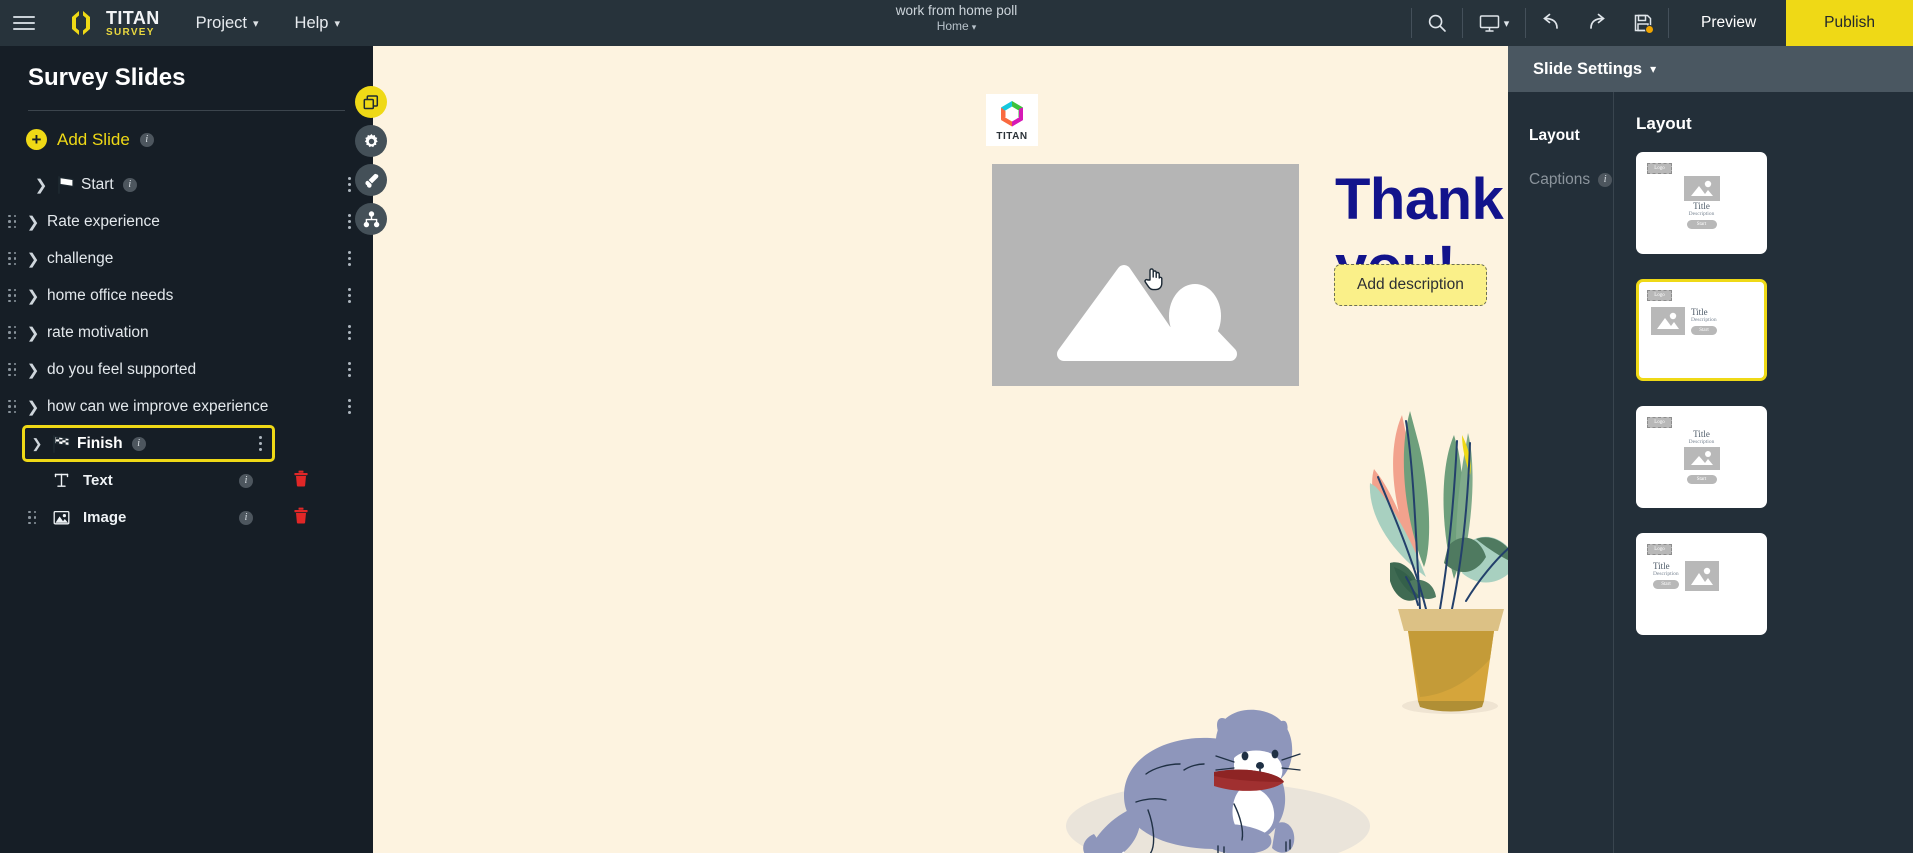  I want to click on slide-element-image: Image i, so click(186, 517).